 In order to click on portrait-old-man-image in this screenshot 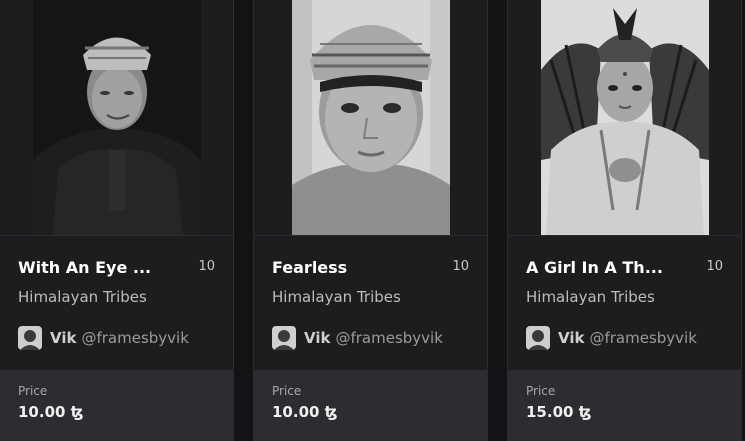, I will do `click(116, 117)`.